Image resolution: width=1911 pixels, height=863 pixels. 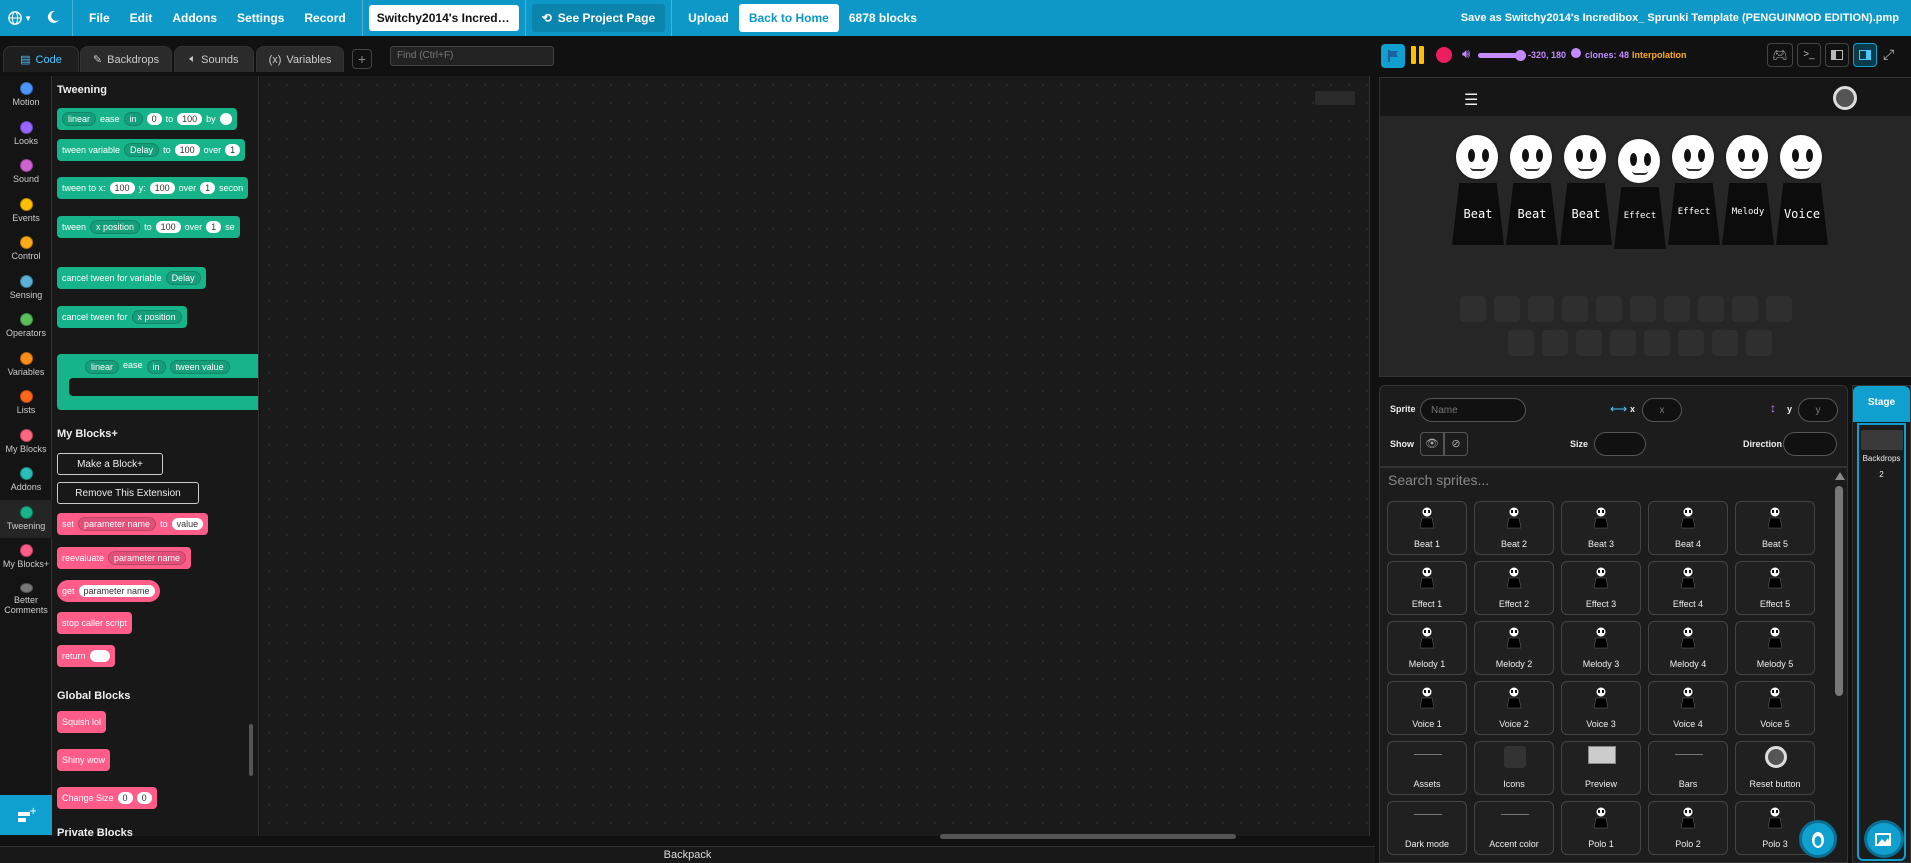 I want to click on category-addons: Addons, so click(x=26, y=480).